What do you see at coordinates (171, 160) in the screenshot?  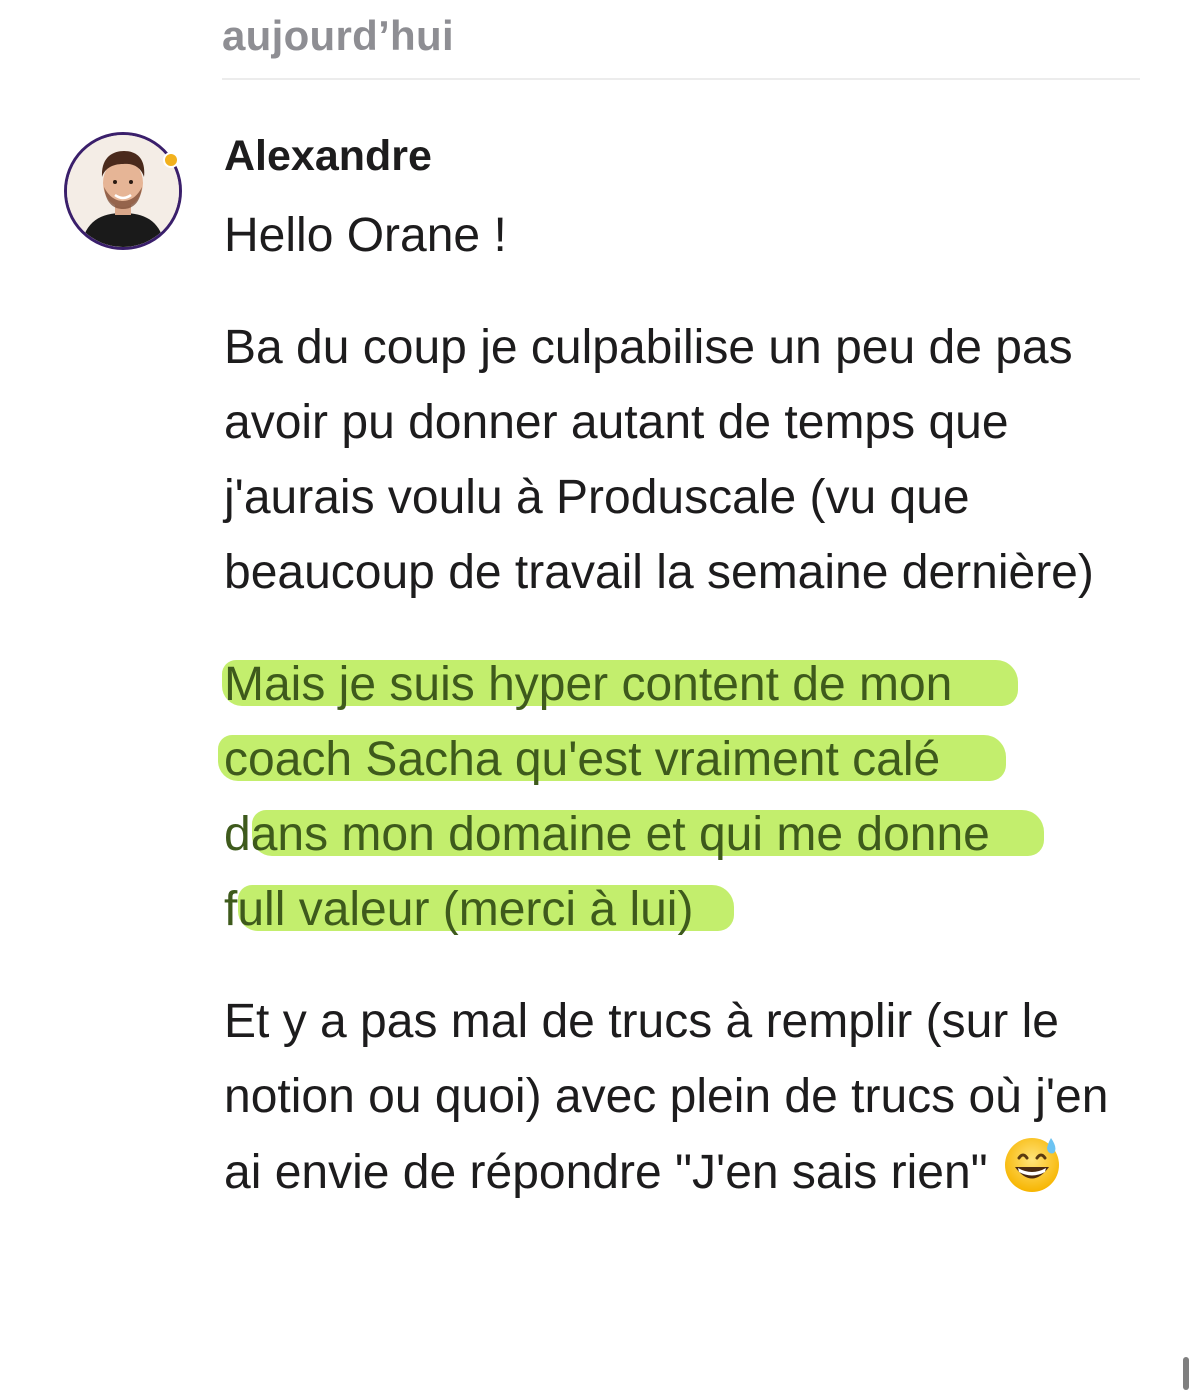 I see `presence-status-dot` at bounding box center [171, 160].